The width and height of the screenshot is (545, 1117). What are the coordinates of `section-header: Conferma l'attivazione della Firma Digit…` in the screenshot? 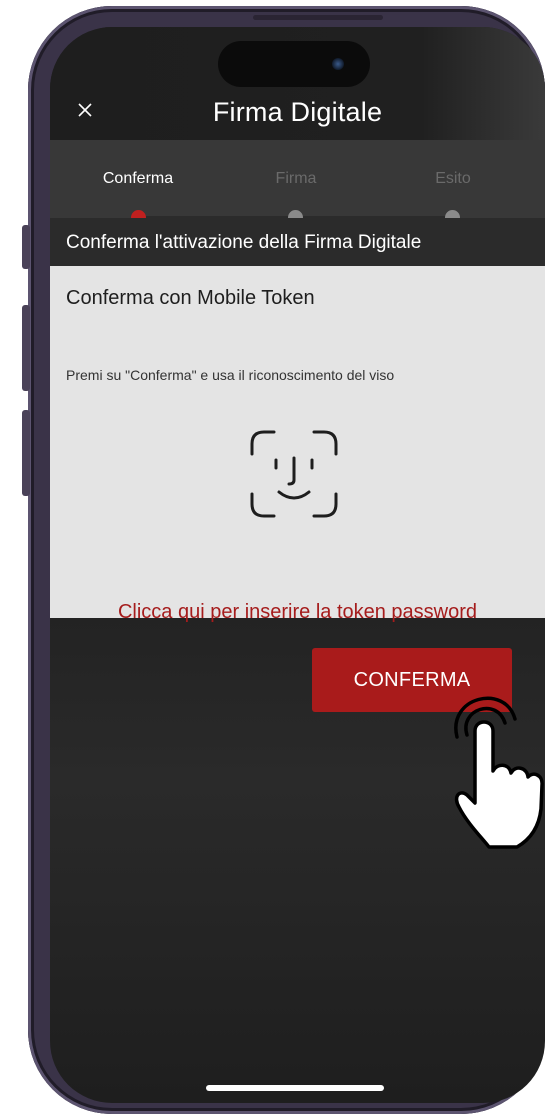 It's located at (297, 242).